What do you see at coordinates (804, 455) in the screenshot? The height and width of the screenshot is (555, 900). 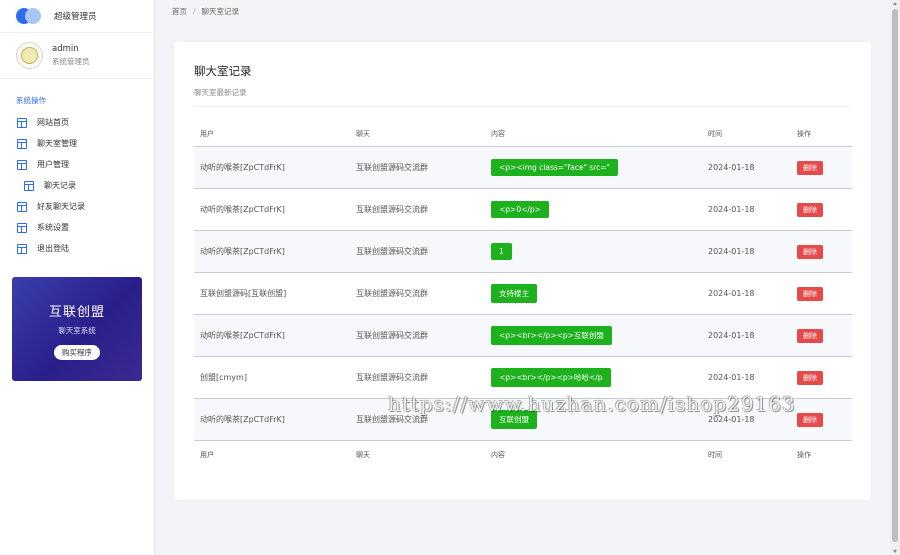 I see `footer-op: 操作` at bounding box center [804, 455].